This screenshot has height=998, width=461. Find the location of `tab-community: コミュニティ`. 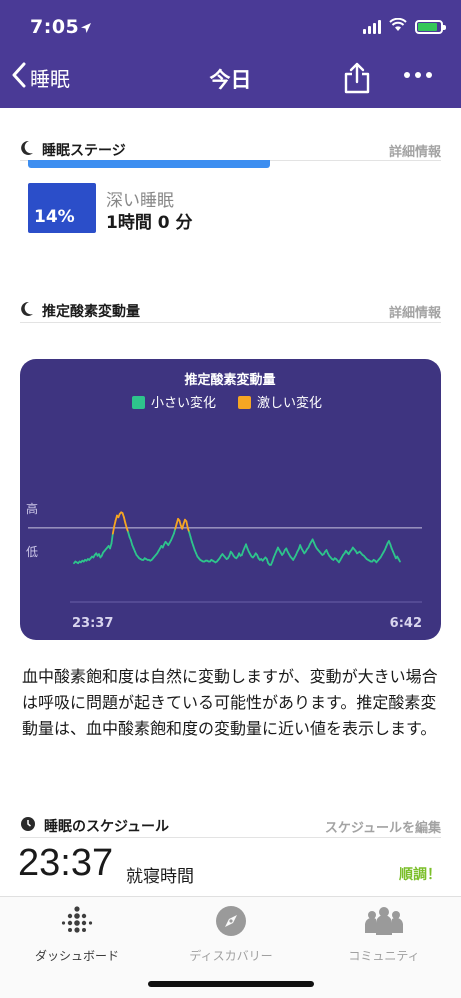

tab-community: コミュニティ is located at coordinates (384, 934).